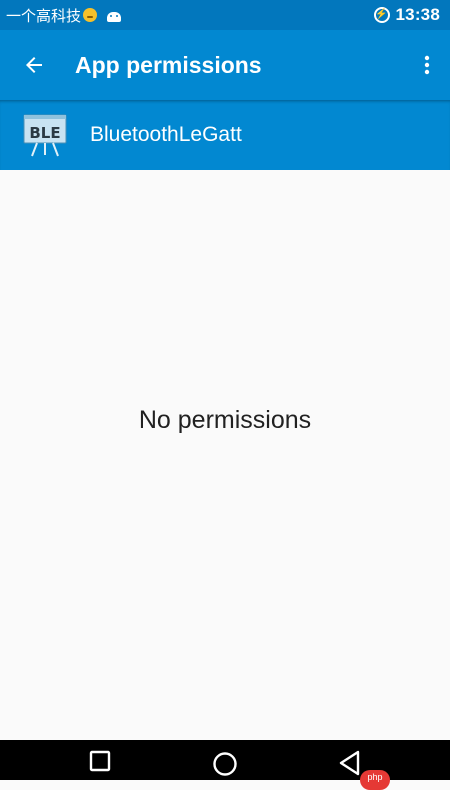  I want to click on overflow-menu-button, so click(427, 65).